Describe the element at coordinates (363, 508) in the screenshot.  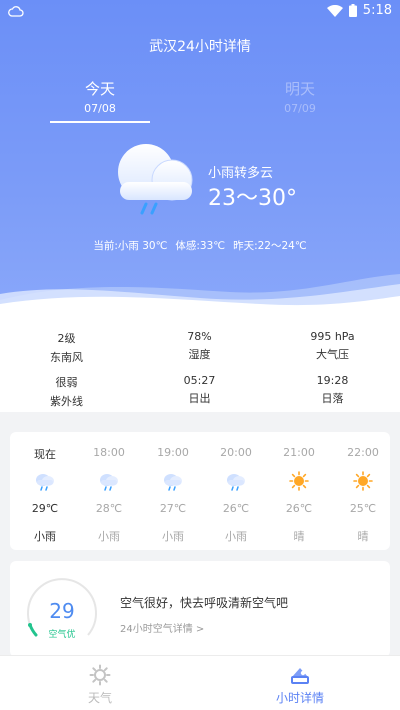
I see `hour-temp: 25℃` at that location.